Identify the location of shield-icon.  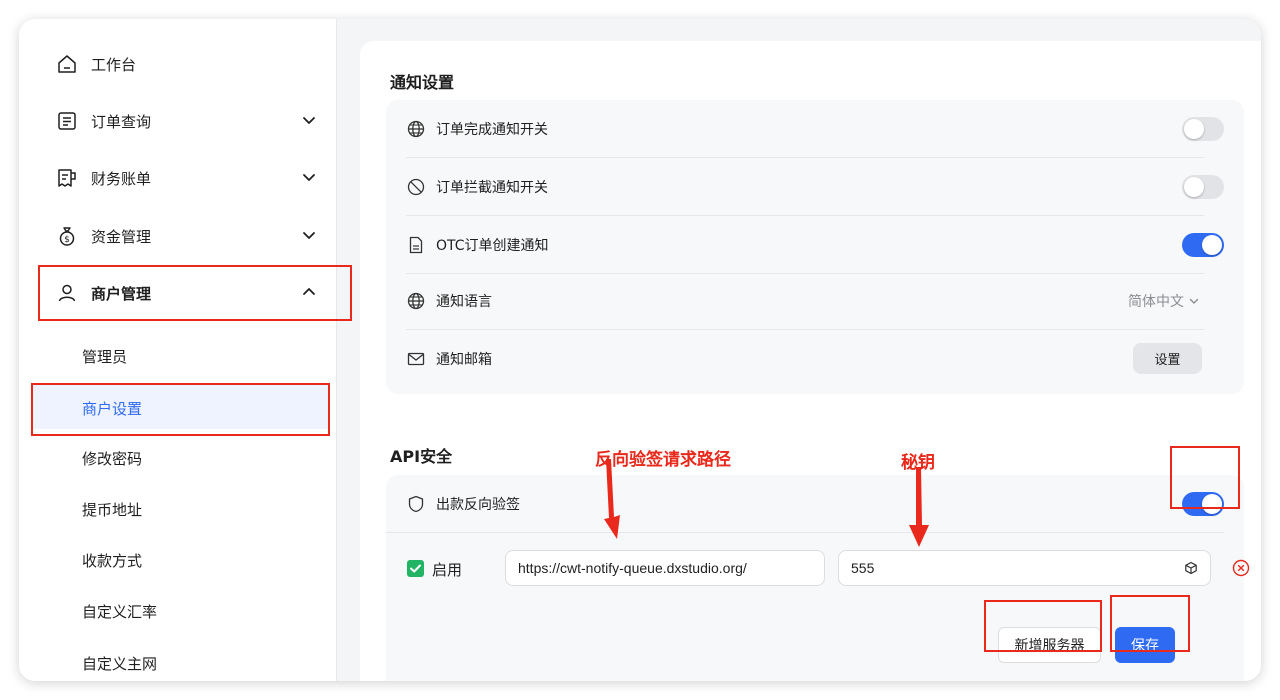
(416, 504).